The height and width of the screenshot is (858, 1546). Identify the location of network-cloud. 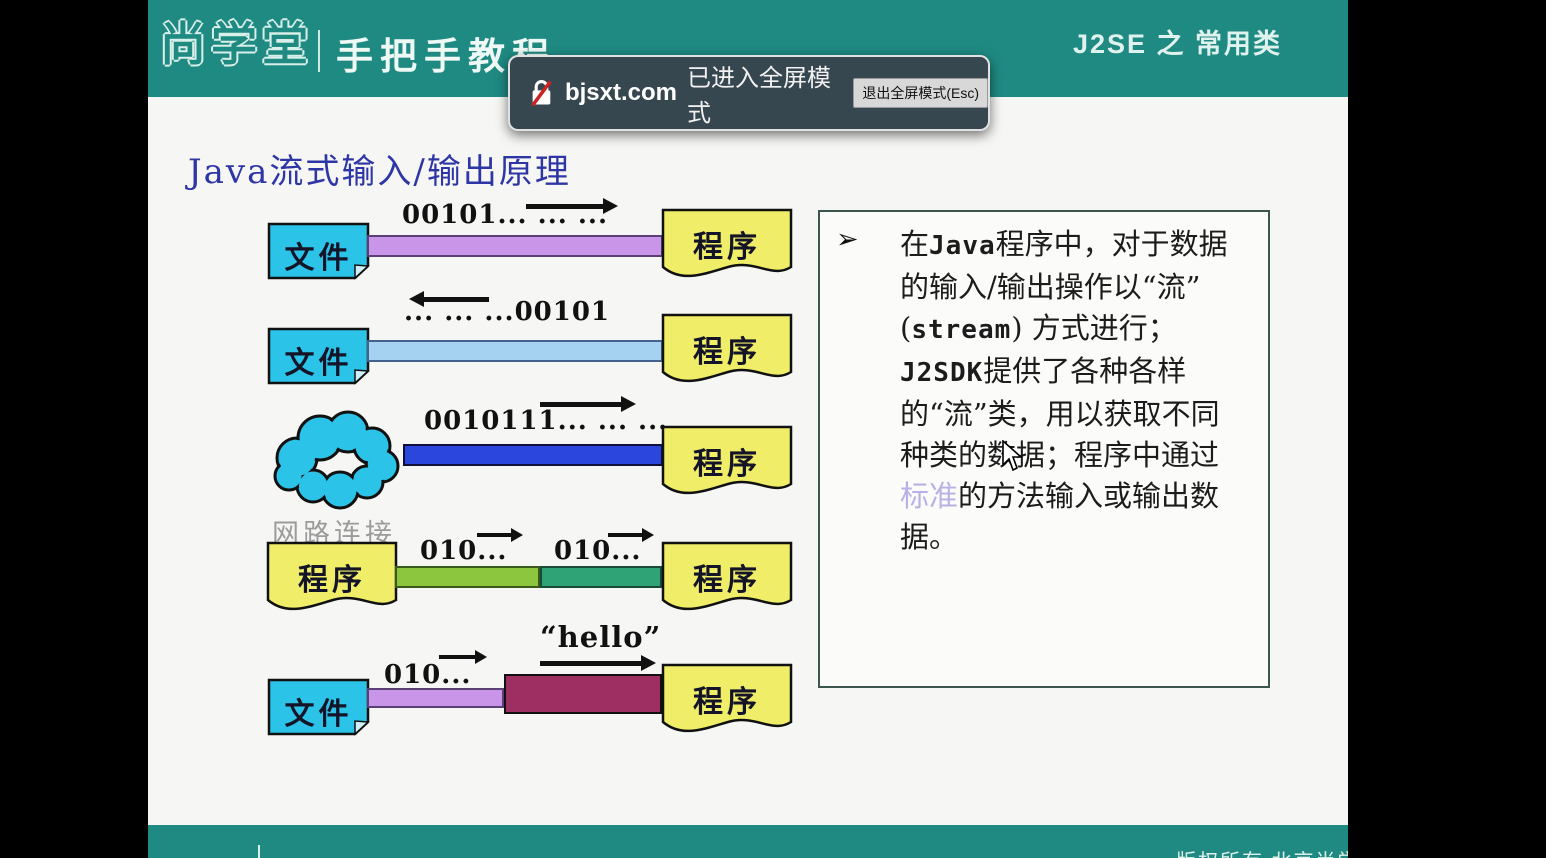
(336, 458).